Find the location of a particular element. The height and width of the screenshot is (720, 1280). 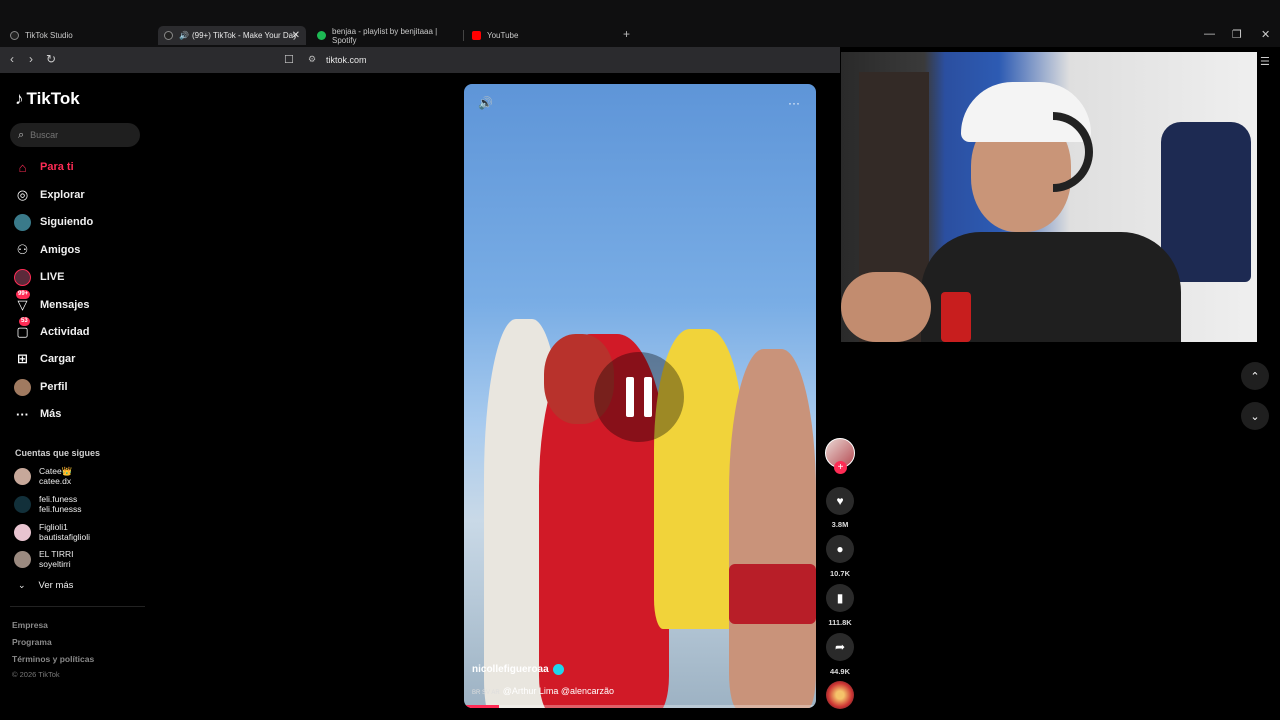

video-progress-bar is located at coordinates (640, 706).